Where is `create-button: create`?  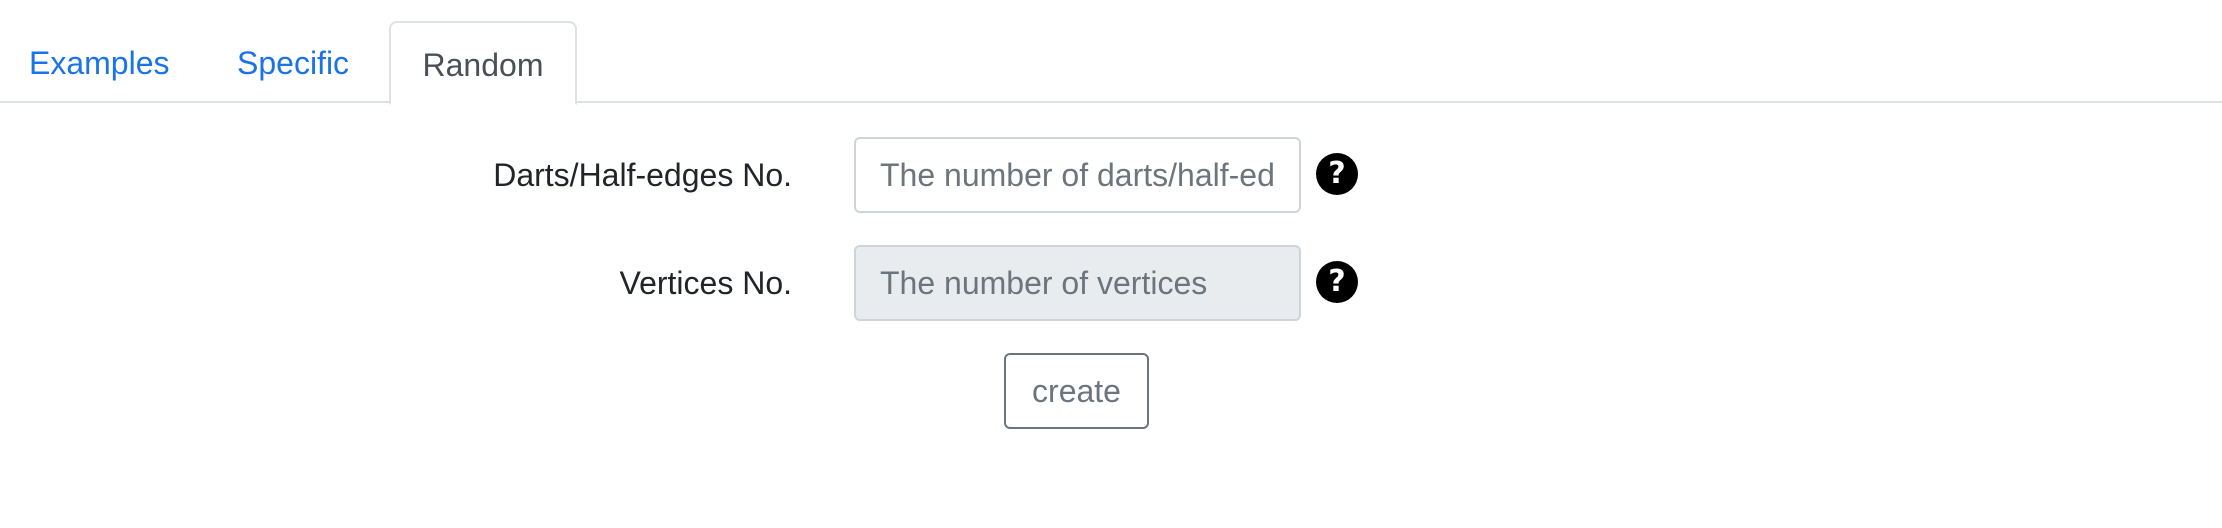 create-button: create is located at coordinates (1076, 391).